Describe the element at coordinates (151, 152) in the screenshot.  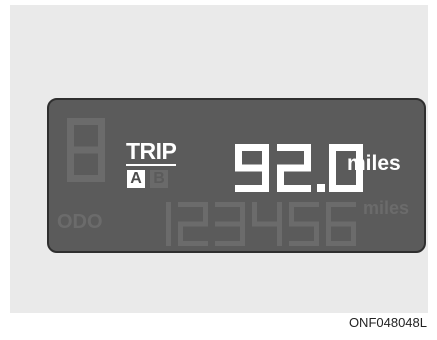
I see `trip-label: TRIP` at that location.